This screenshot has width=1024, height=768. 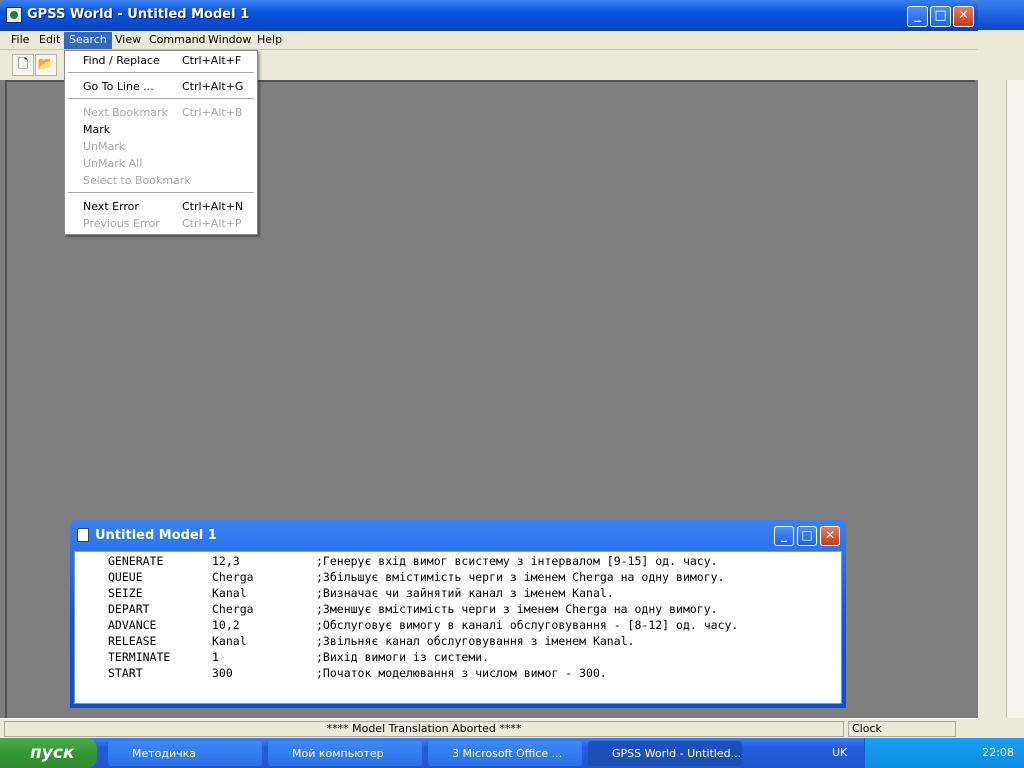 What do you see at coordinates (1015, 399) in the screenshot?
I see `vertical-scrollbar` at bounding box center [1015, 399].